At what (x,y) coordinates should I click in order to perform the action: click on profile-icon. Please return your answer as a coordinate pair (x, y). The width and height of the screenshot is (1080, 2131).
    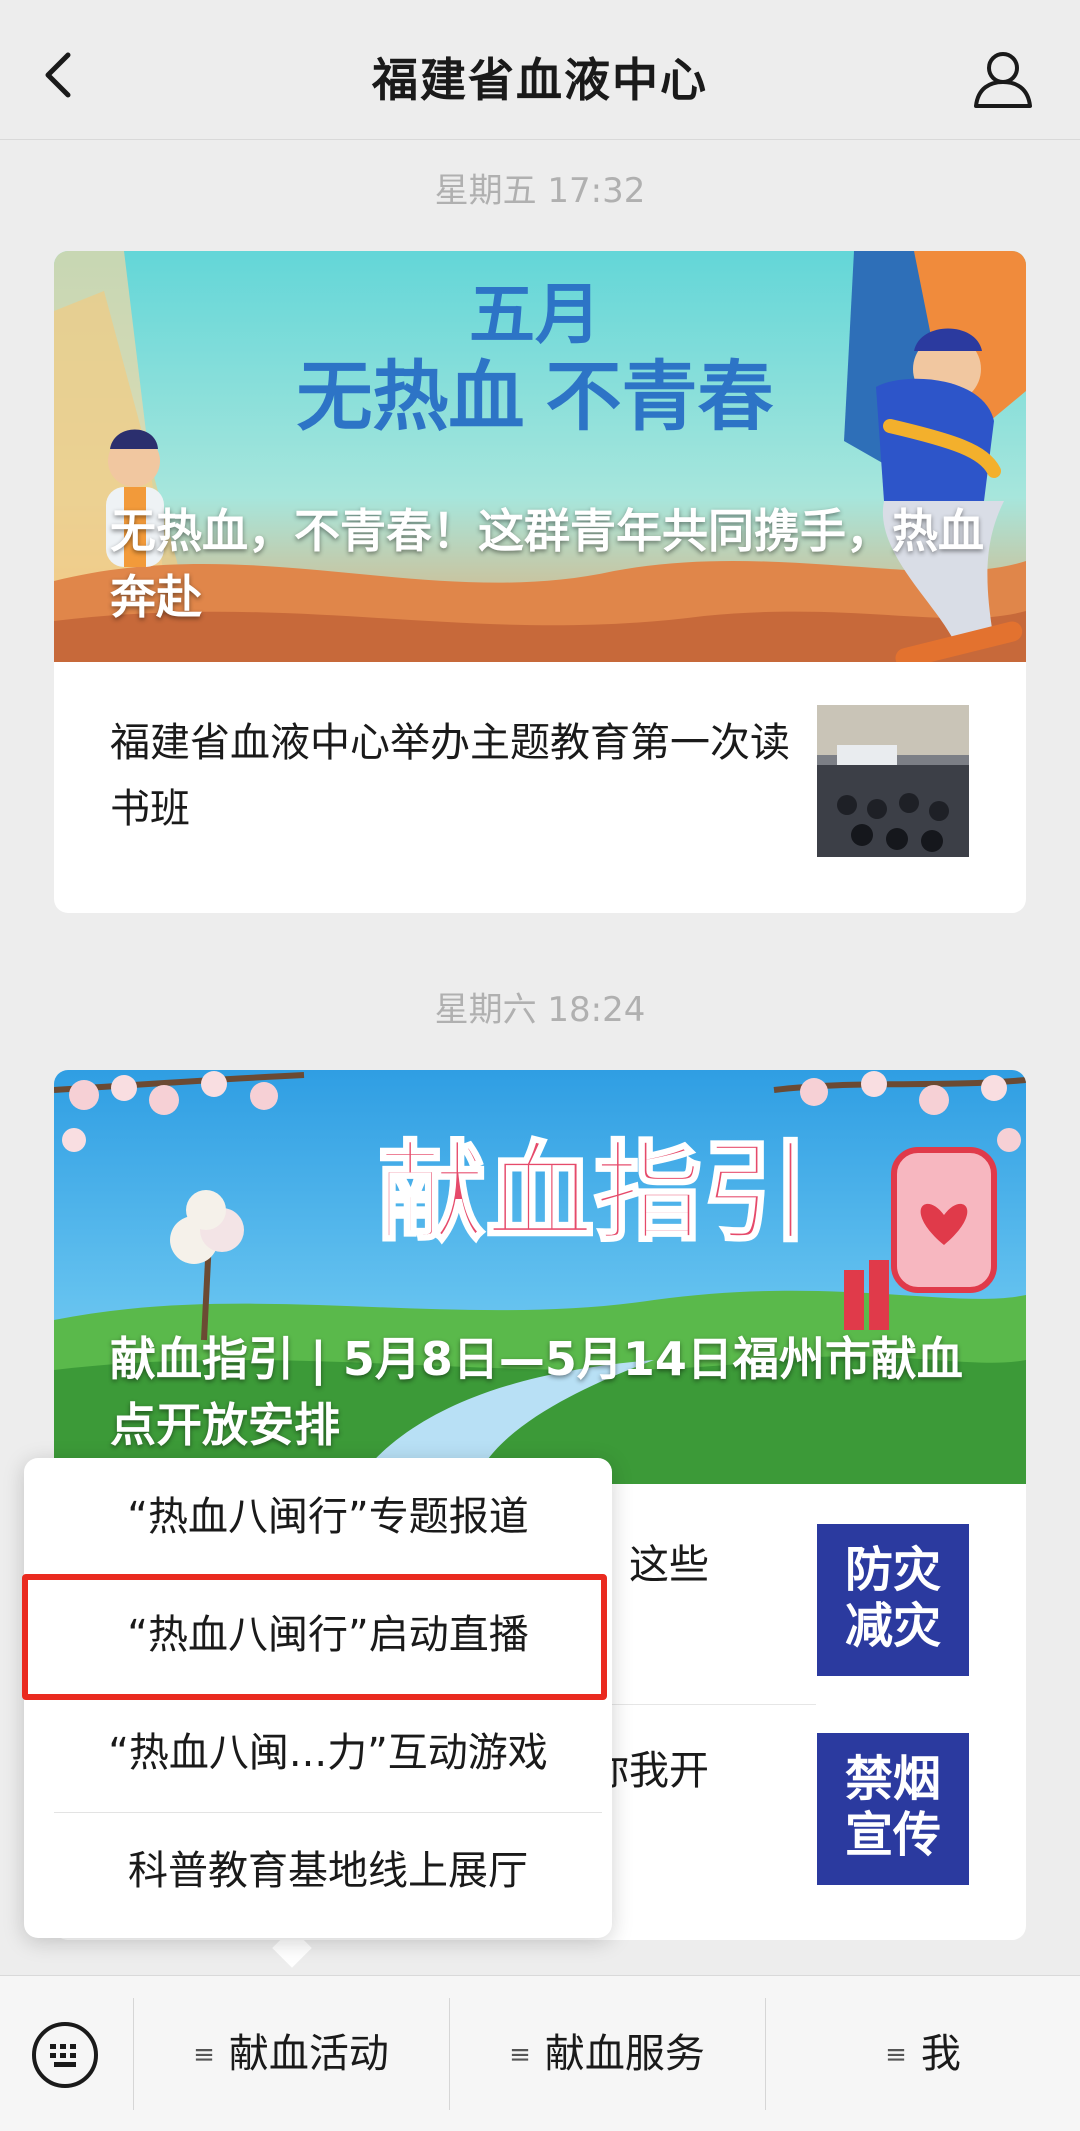
    Looking at the image, I should click on (1003, 80).